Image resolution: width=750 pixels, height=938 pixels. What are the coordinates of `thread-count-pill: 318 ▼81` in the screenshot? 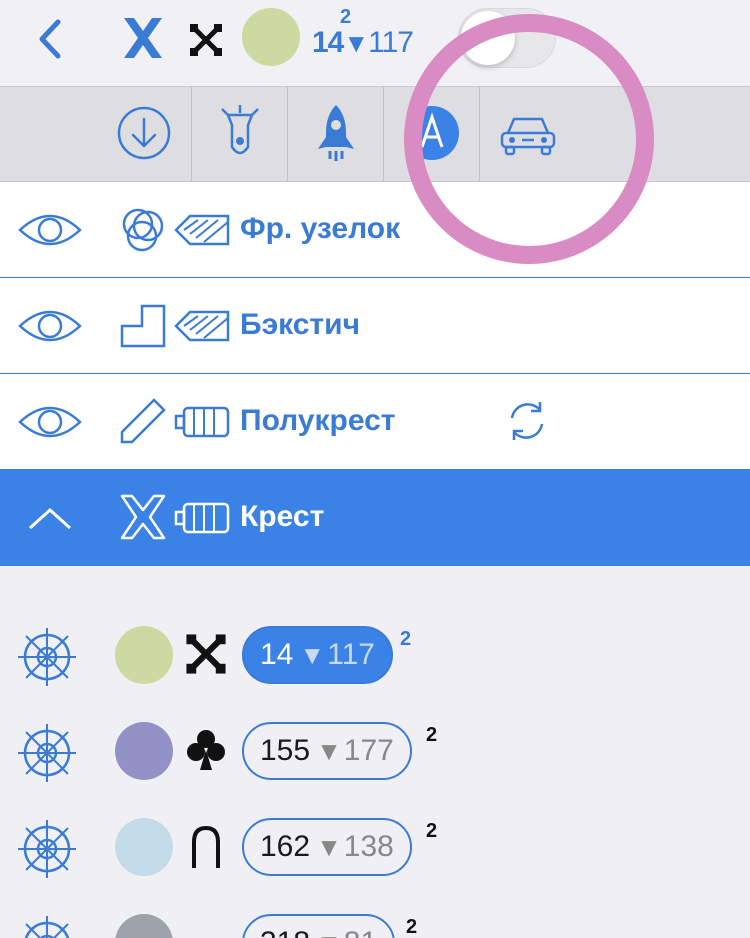 It's located at (319, 926).